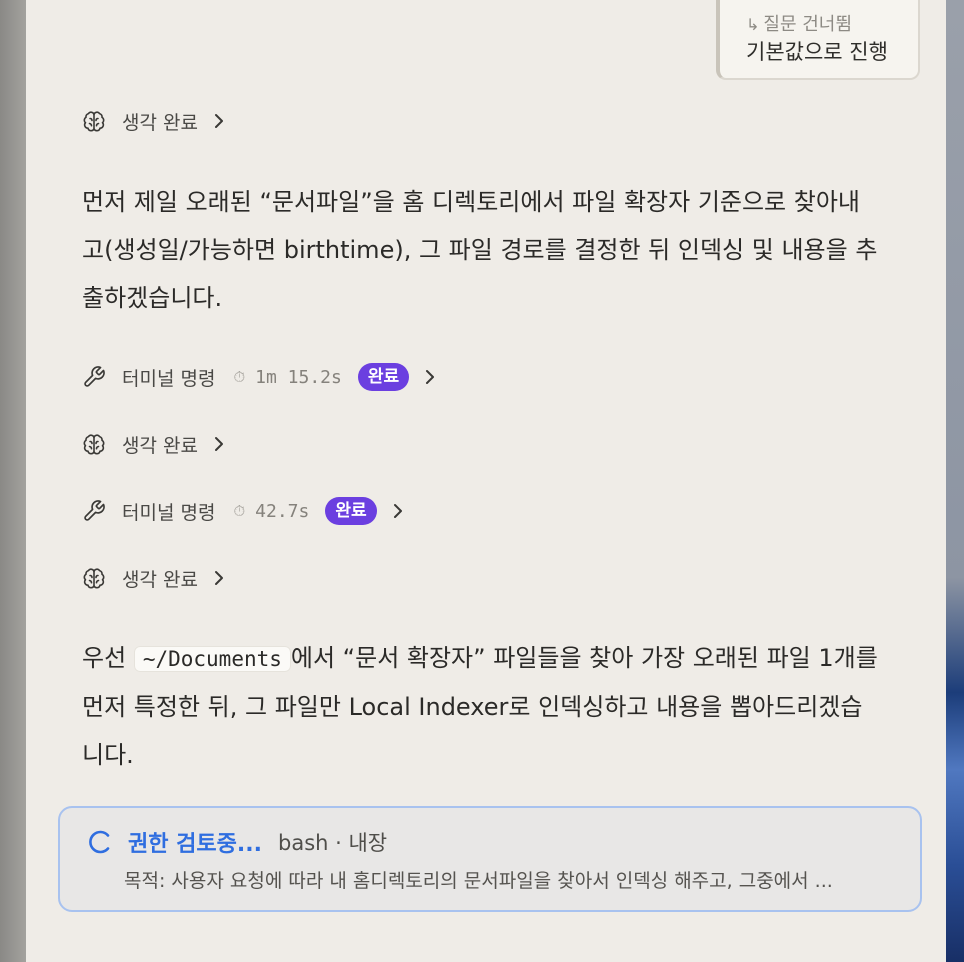 This screenshot has height=962, width=964. Describe the element at coordinates (807, 24) in the screenshot. I see `skip-label-text: 질문 건너뜀` at that location.